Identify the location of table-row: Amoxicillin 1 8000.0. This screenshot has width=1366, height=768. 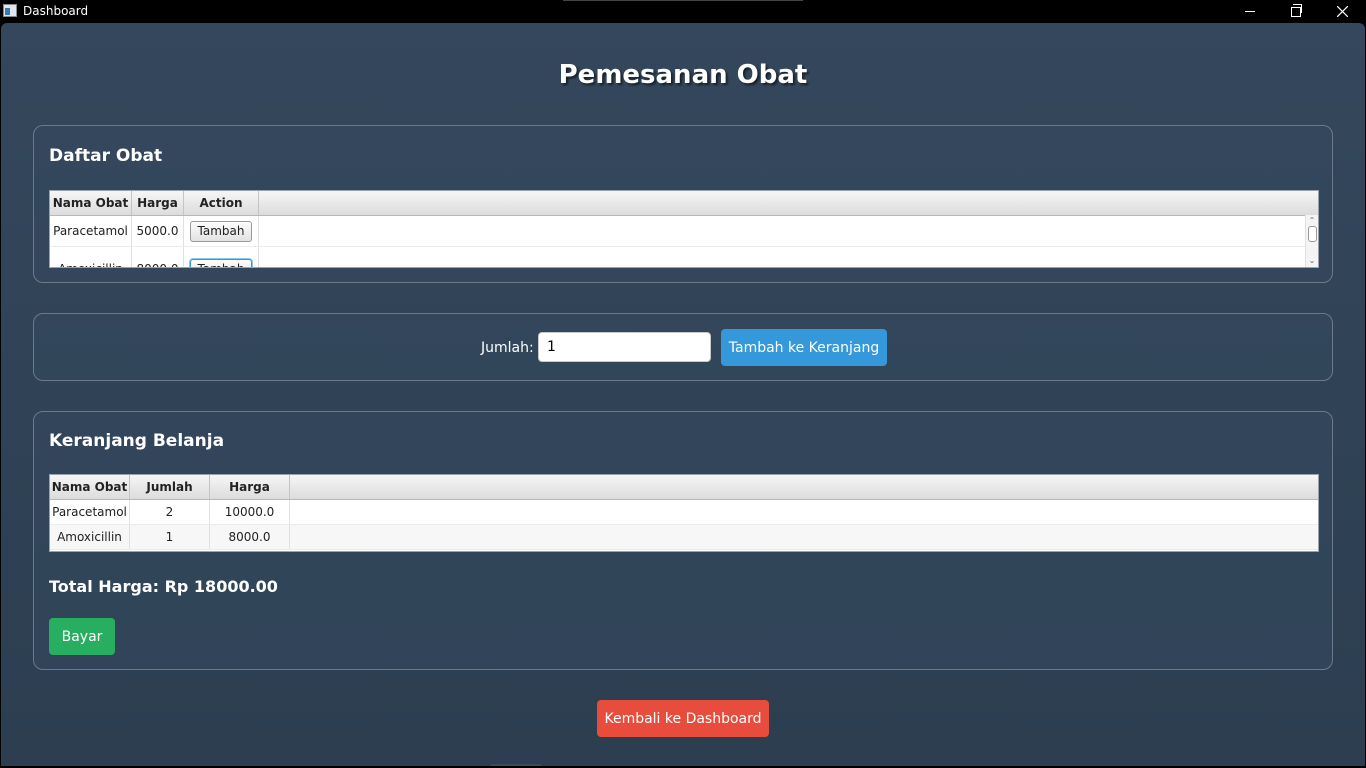
(684, 537).